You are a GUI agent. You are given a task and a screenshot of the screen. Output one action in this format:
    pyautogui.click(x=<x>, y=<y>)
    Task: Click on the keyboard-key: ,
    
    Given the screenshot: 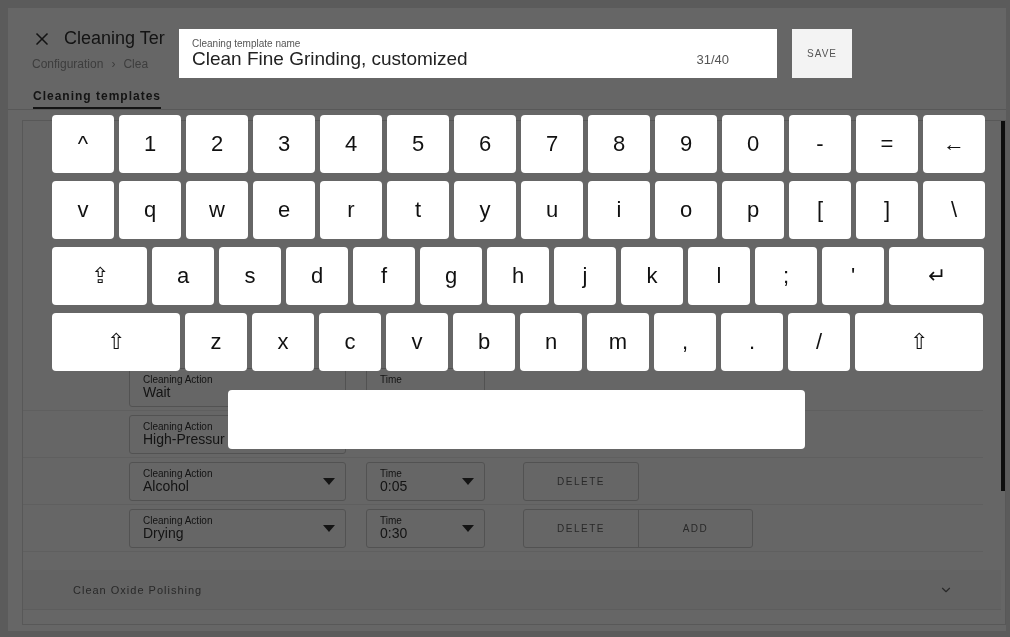 What is the action you would take?
    pyautogui.click(x=685, y=342)
    